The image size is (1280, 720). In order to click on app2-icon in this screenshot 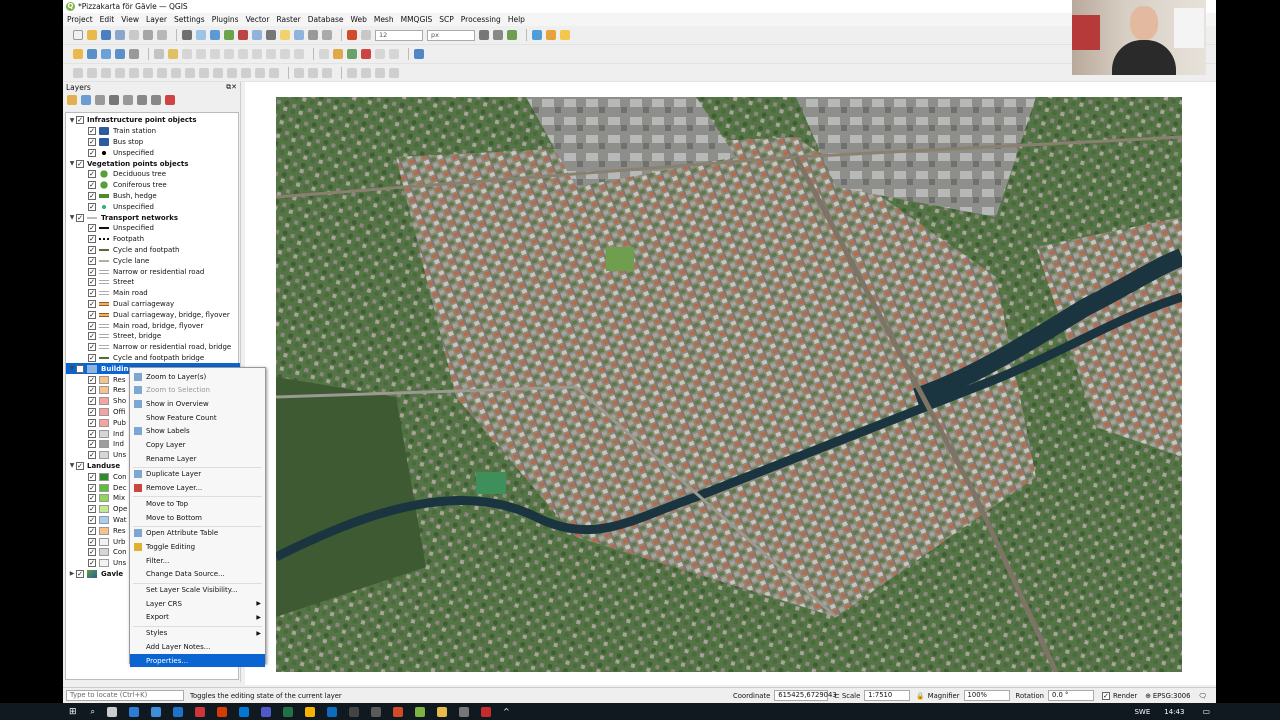, I will do `click(398, 711)`.